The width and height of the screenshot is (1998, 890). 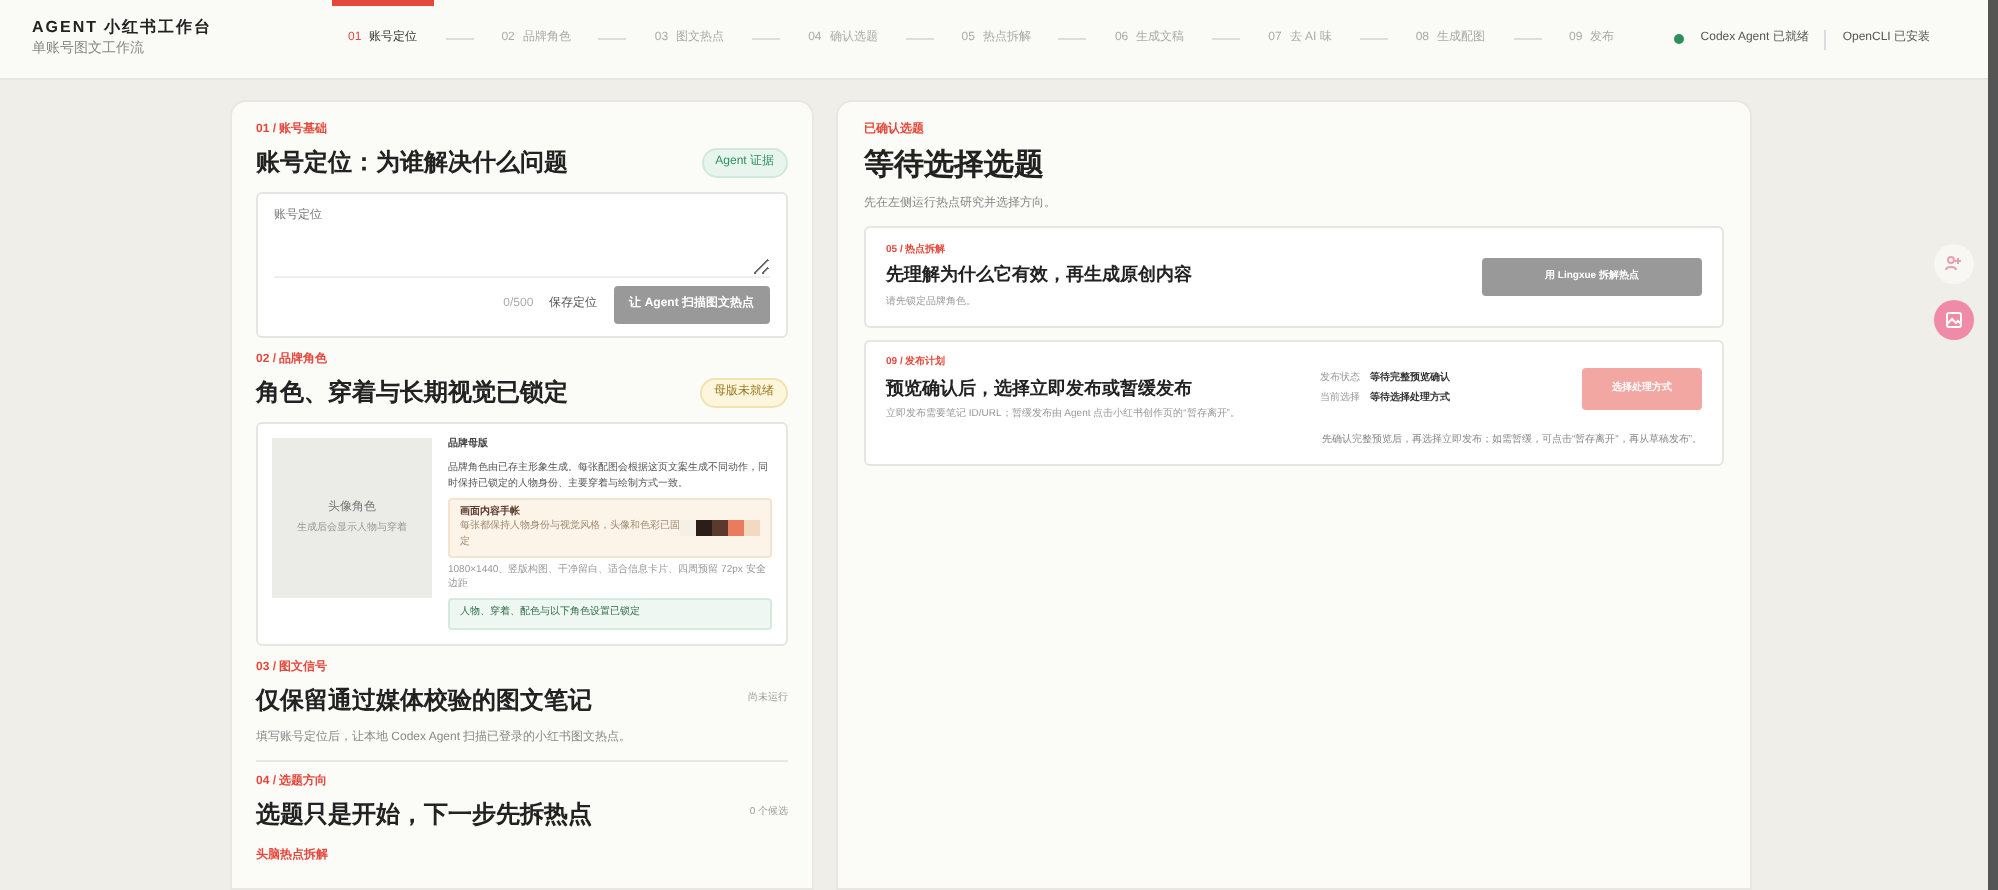 I want to click on image-icon, so click(x=1954, y=320).